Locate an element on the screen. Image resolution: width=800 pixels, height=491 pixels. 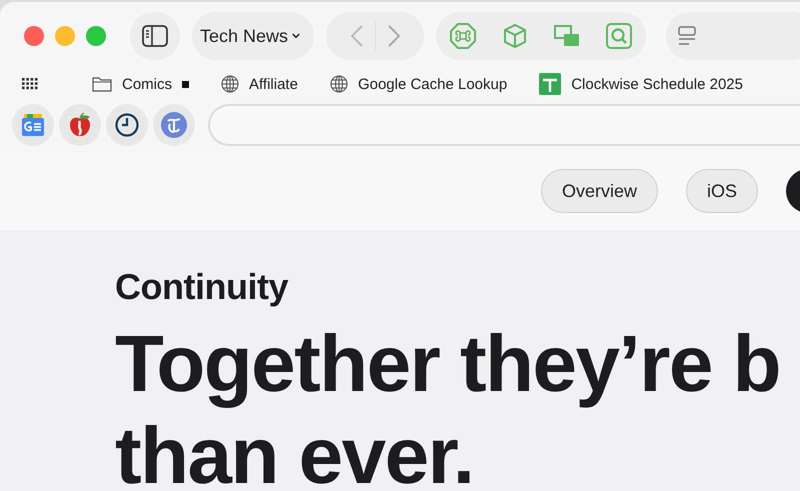
close-button is located at coordinates (34, 36).